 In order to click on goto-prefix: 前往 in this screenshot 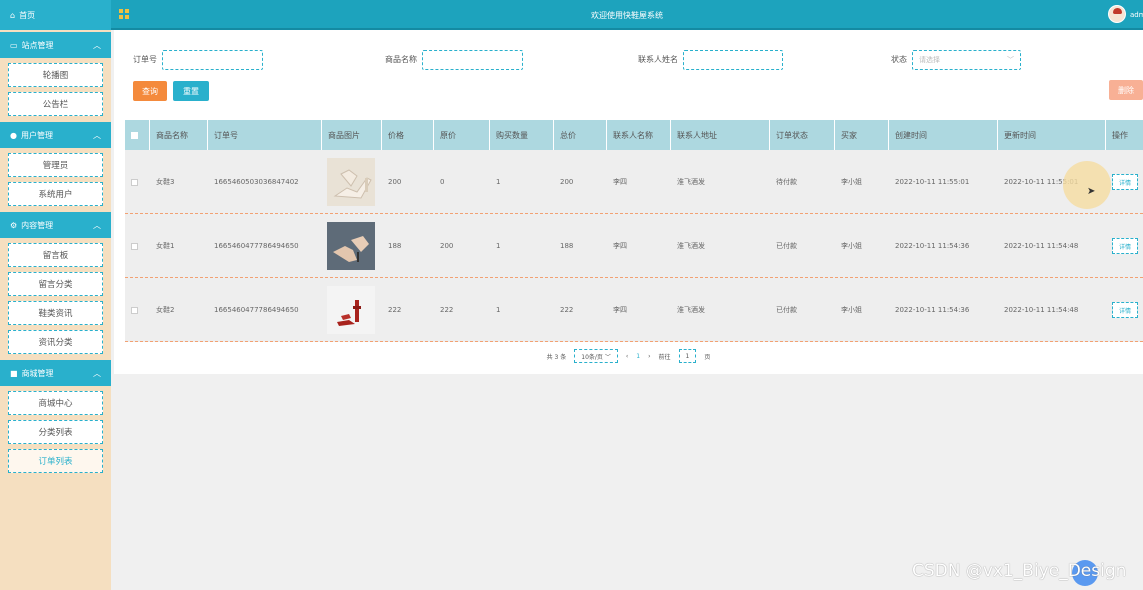, I will do `click(664, 357)`.